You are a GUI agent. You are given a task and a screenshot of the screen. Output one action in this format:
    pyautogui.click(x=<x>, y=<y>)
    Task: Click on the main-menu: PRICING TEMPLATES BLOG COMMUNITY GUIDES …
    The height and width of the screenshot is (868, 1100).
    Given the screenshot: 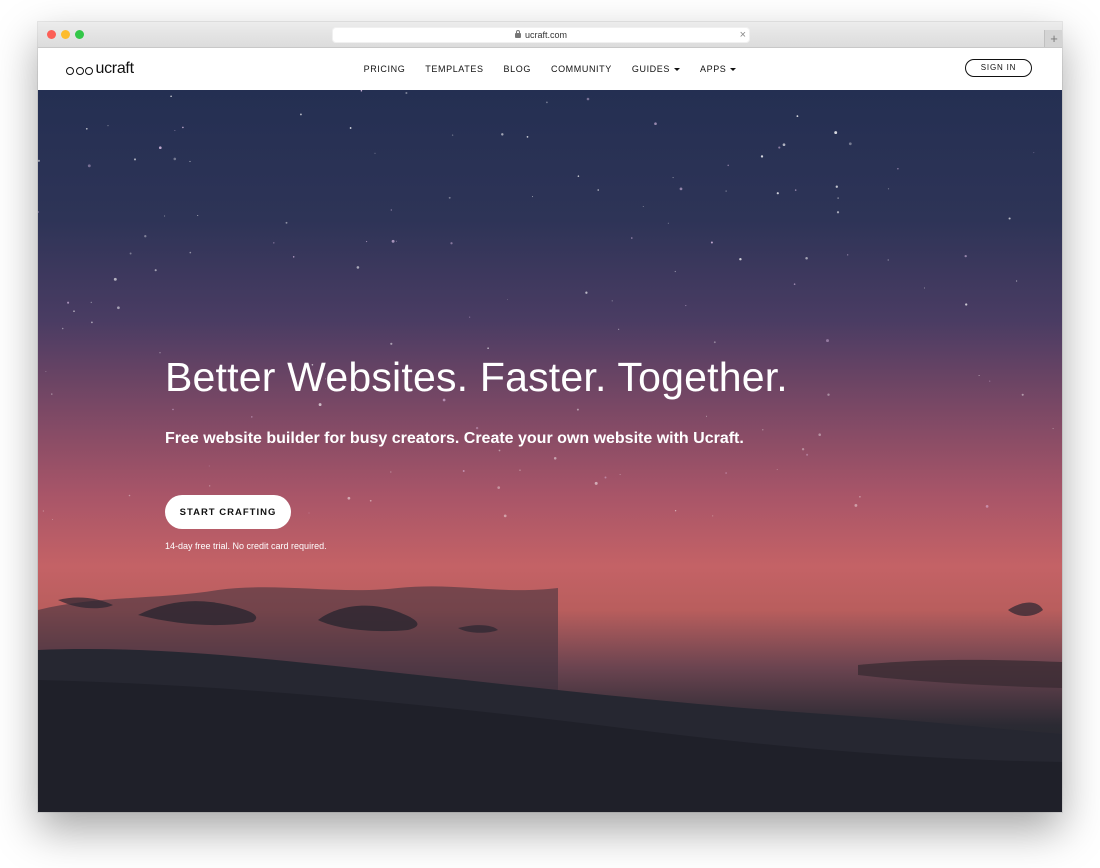 What is the action you would take?
    pyautogui.click(x=550, y=69)
    